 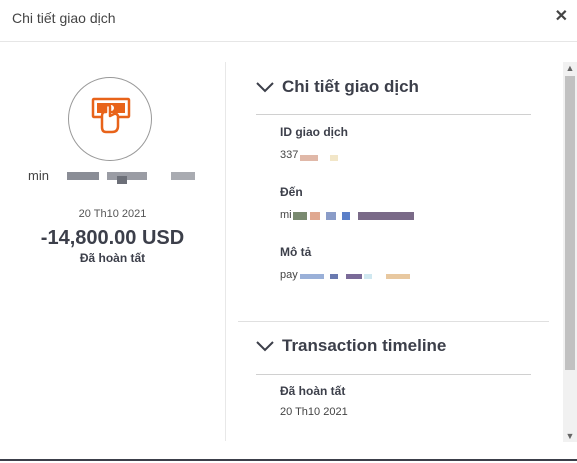 I want to click on recipient-value: mi, so click(x=286, y=215).